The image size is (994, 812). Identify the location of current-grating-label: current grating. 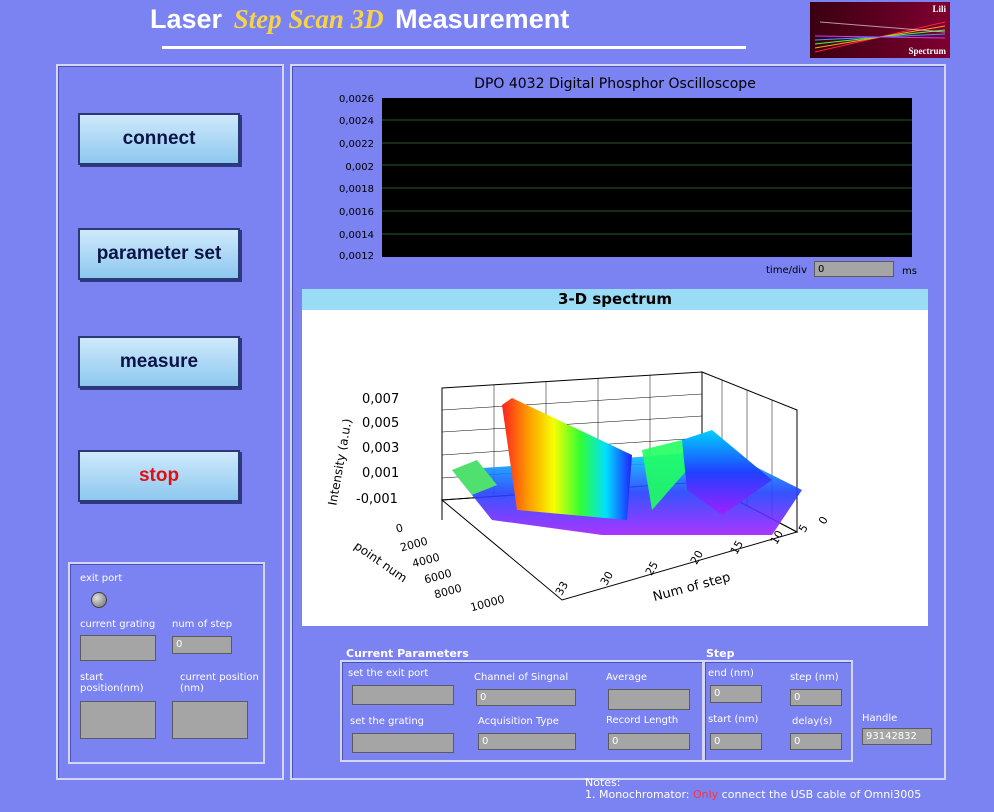
(118, 624).